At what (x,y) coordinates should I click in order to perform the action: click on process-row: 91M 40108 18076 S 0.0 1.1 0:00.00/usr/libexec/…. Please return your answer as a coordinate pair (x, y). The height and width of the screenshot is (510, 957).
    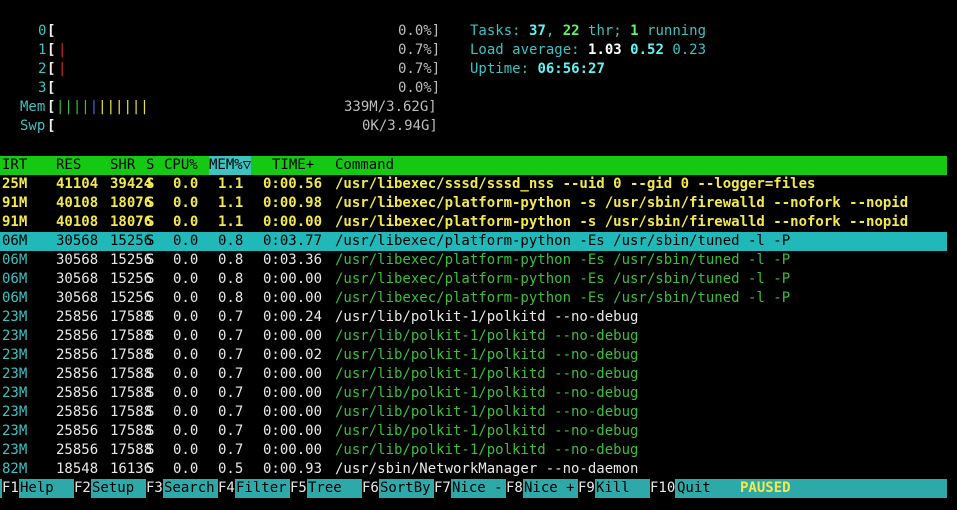
    Looking at the image, I should click on (473, 222).